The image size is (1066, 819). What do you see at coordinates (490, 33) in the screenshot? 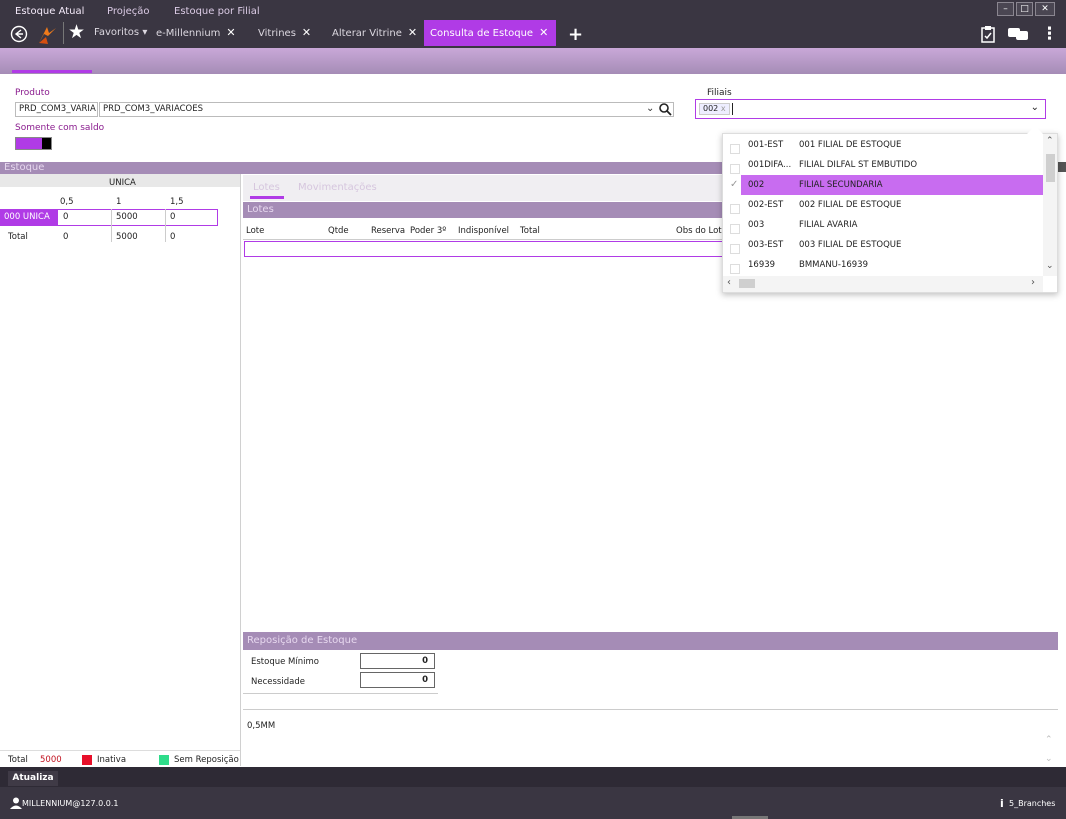
I see `tab-consulta-de-estoque: Consulta de Estoque ✕` at bounding box center [490, 33].